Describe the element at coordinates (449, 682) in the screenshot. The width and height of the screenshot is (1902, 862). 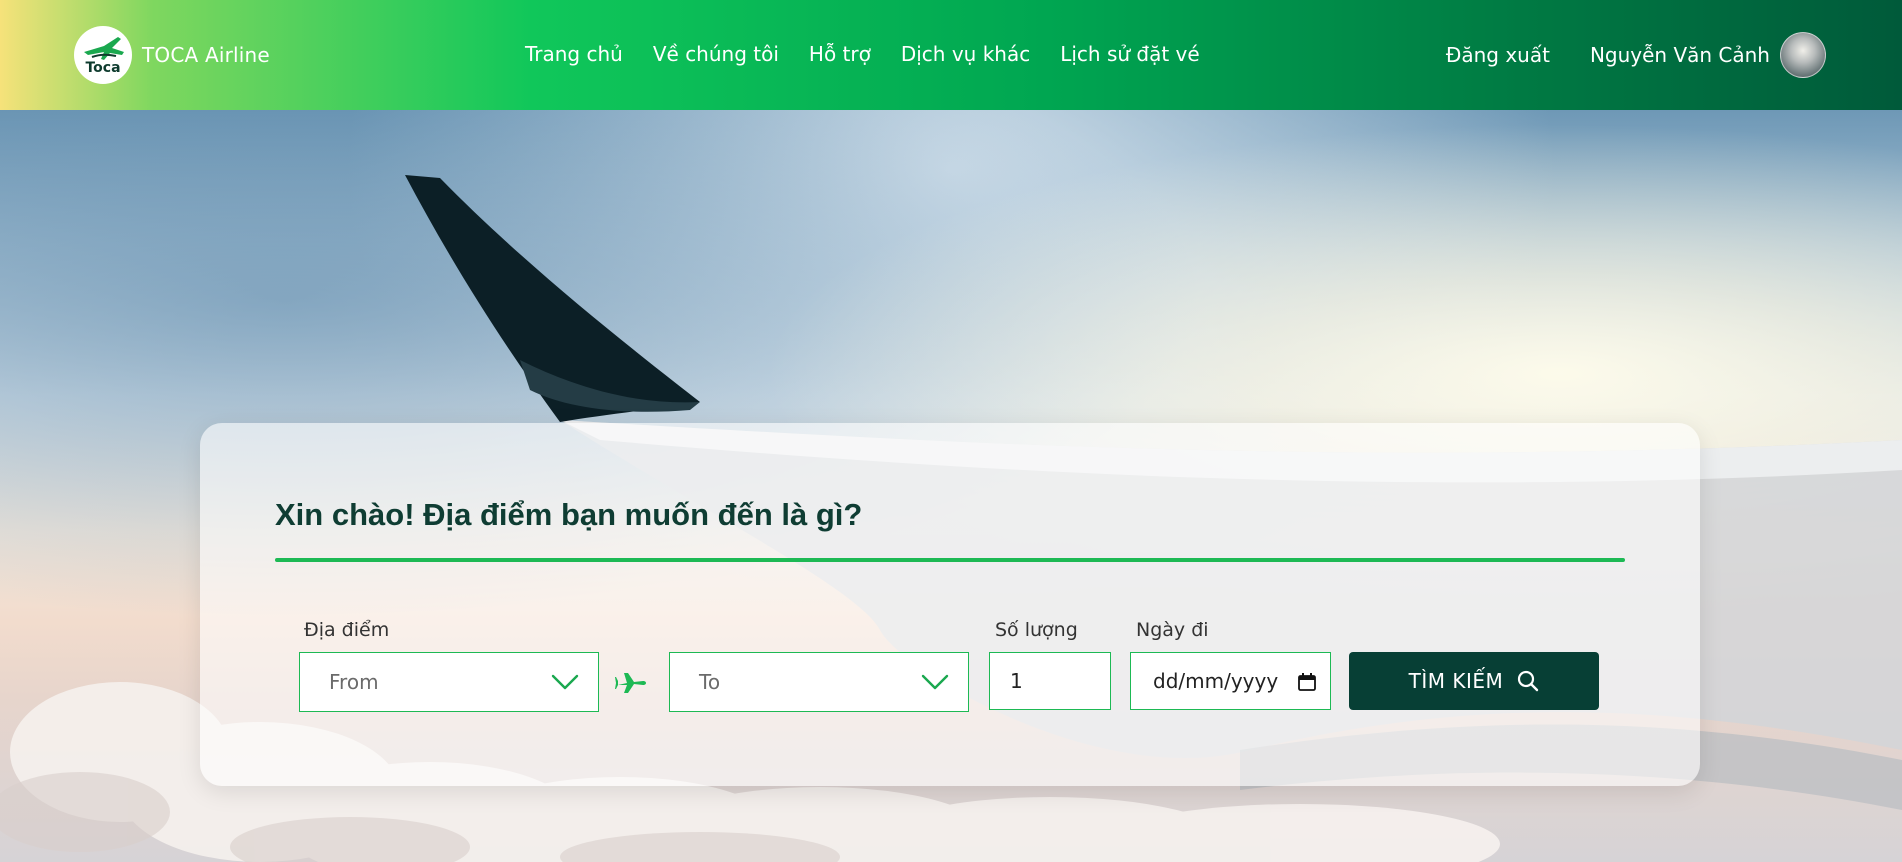
I see `from-select: From` at that location.